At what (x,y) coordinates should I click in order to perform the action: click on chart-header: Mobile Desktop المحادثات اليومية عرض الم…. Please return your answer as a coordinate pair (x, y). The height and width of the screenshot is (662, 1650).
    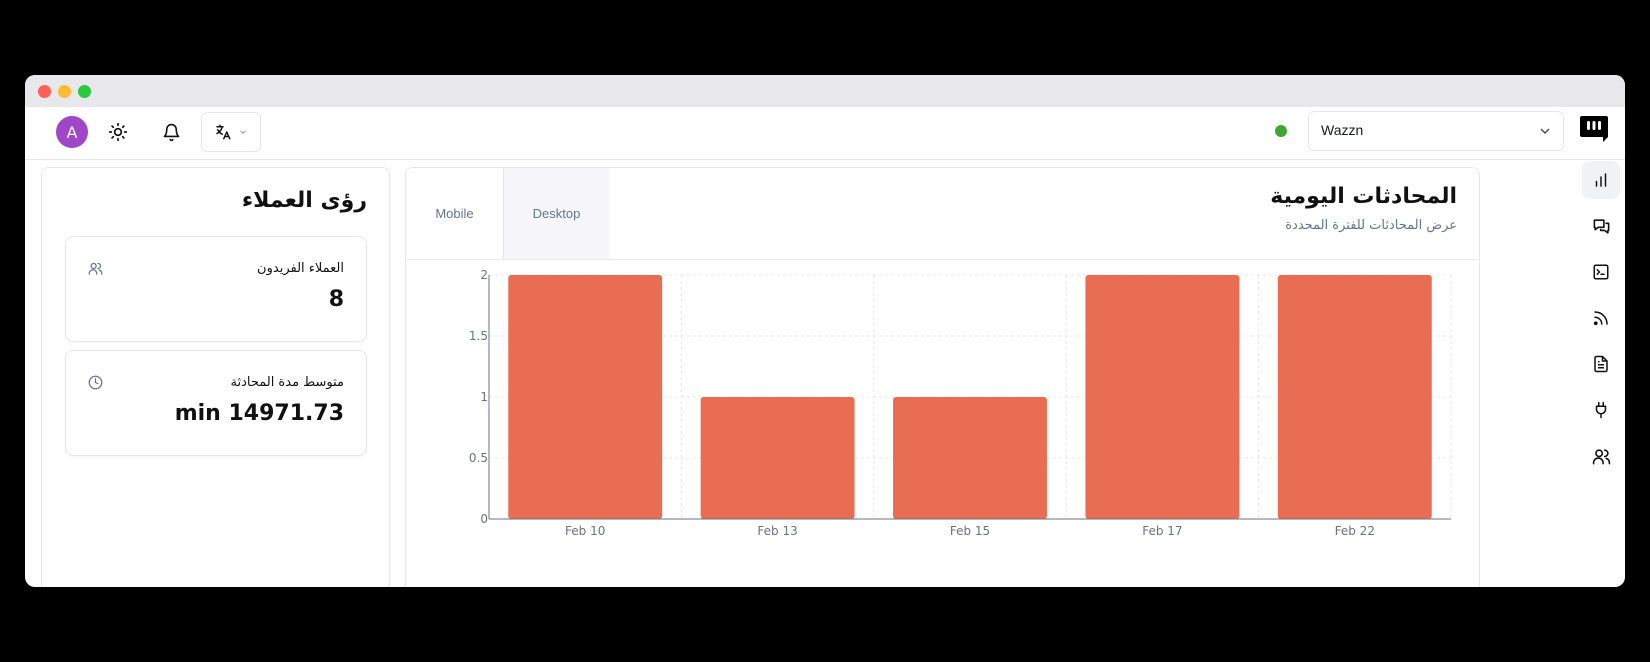
    Looking at the image, I should click on (942, 214).